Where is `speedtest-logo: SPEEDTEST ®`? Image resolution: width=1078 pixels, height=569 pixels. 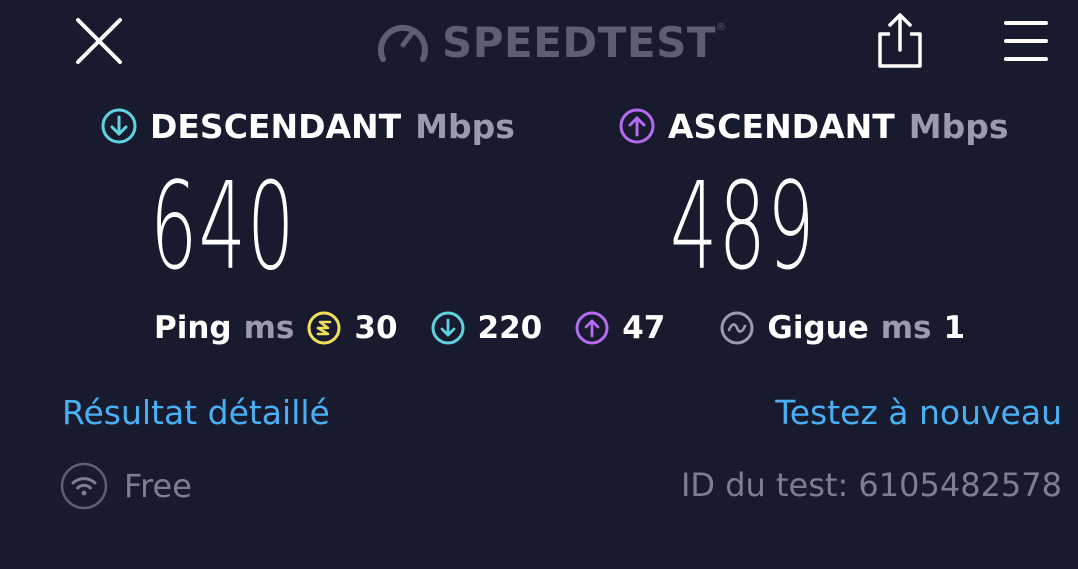 speedtest-logo: SPEEDTEST ® is located at coordinates (551, 42).